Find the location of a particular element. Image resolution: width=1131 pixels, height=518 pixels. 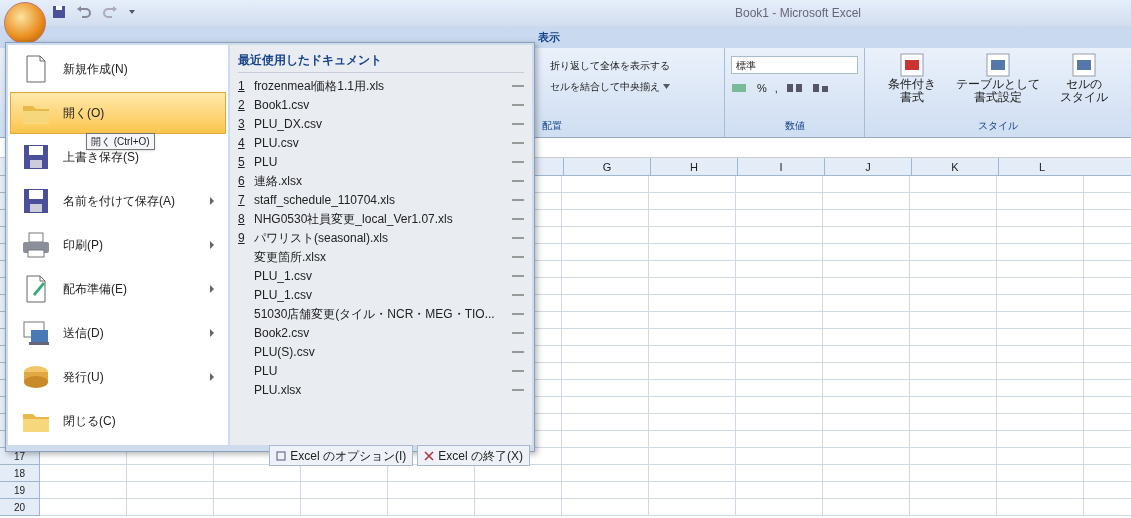

menu-item: 開く(O) is located at coordinates (118, 113).